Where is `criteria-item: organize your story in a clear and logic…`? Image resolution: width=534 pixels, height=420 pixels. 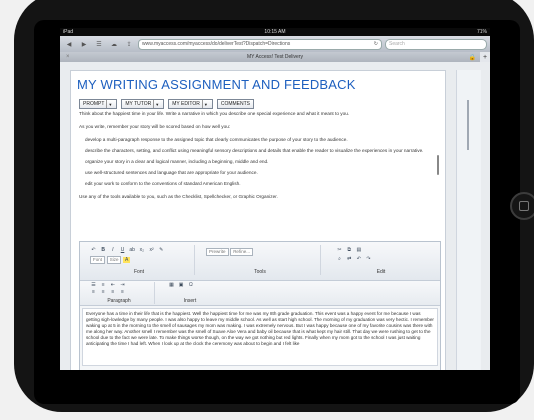 criteria-item: organize your story in a clear and logic… is located at coordinates (260, 162).